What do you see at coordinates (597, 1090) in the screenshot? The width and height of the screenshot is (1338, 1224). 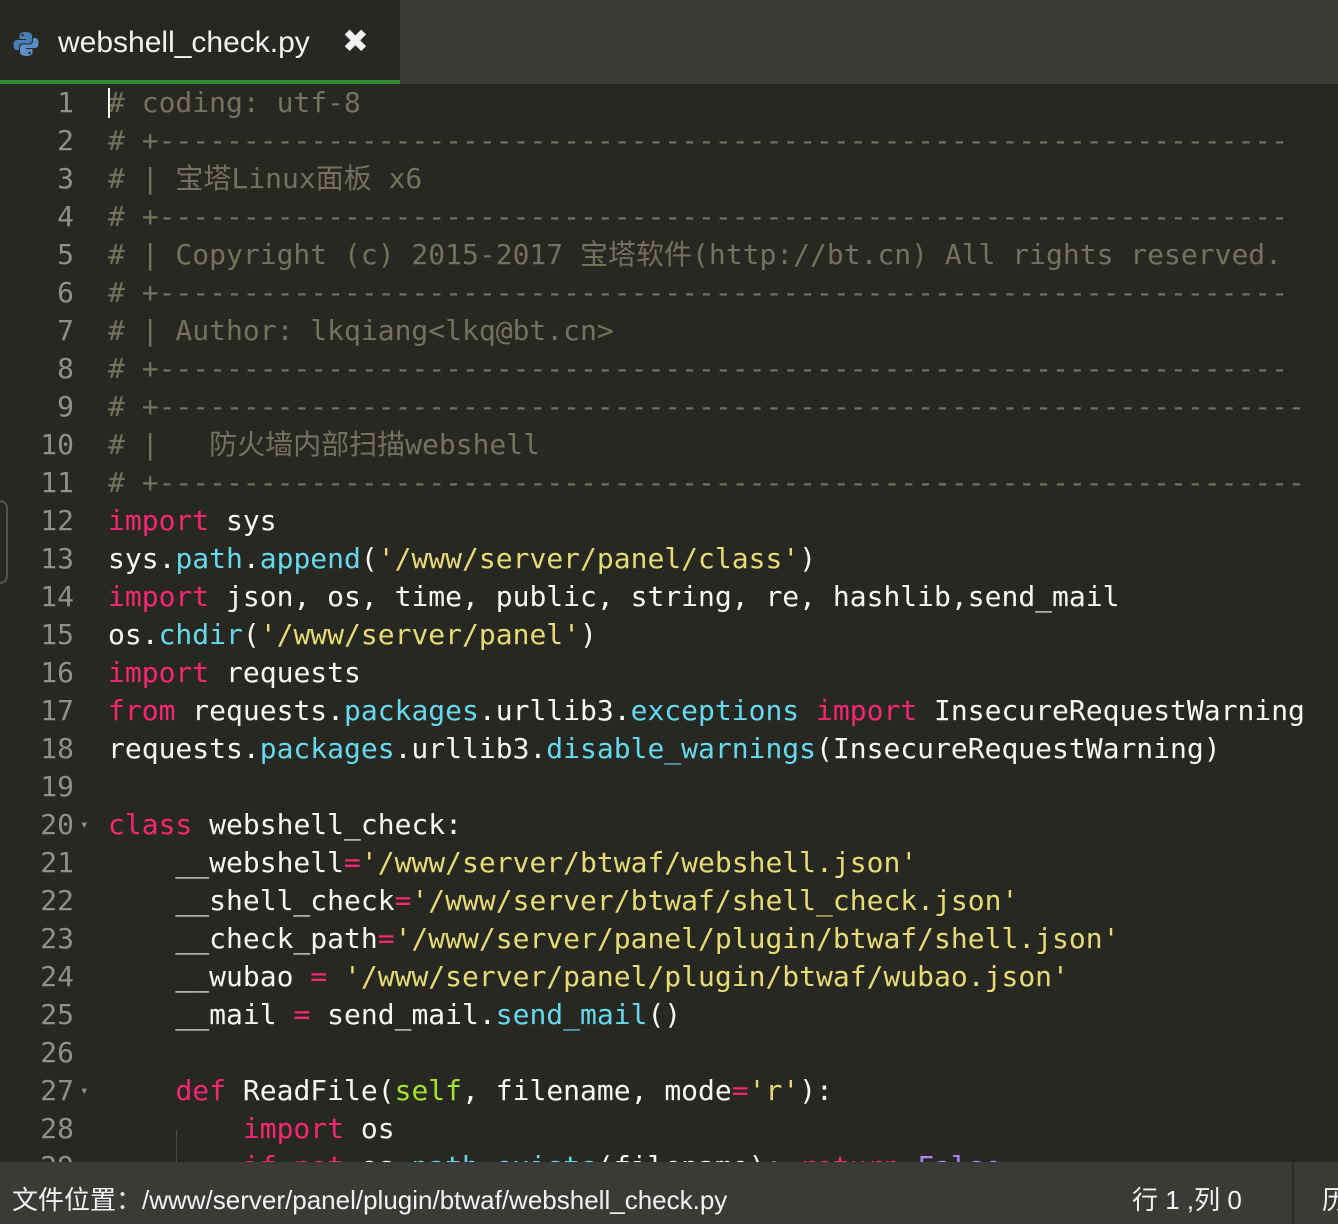 I see `code-token: , filename, mode` at bounding box center [597, 1090].